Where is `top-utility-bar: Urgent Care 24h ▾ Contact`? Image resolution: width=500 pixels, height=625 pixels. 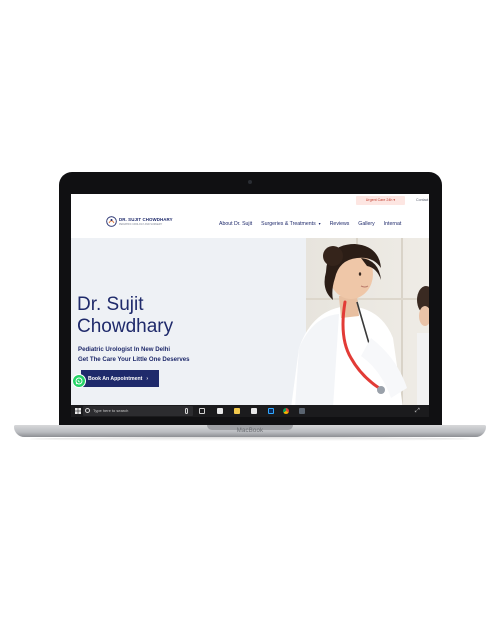
top-utility-bar: Urgent Care 24h ▾ Contact is located at coordinates (250, 200).